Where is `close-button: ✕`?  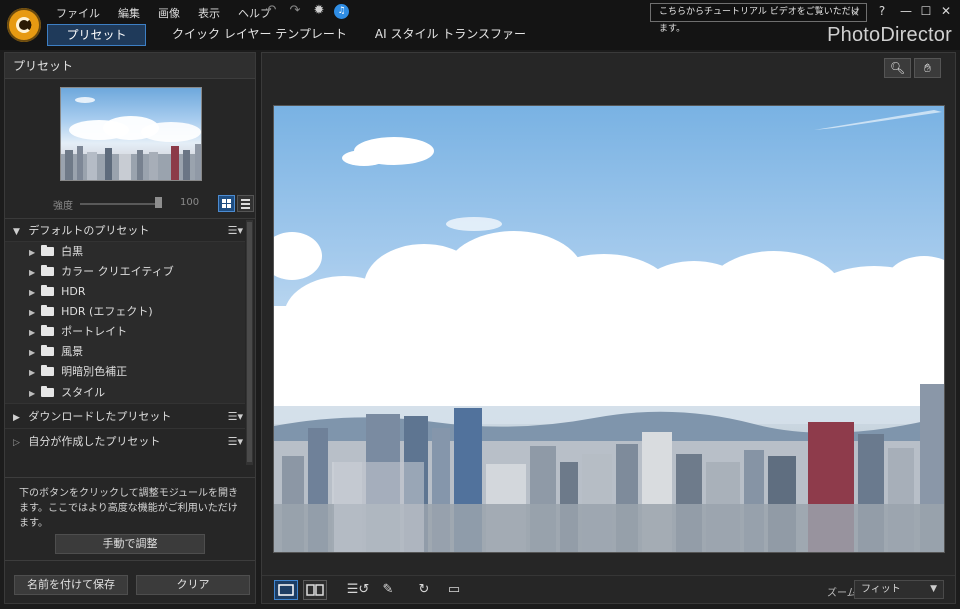 close-button: ✕ is located at coordinates (946, 11).